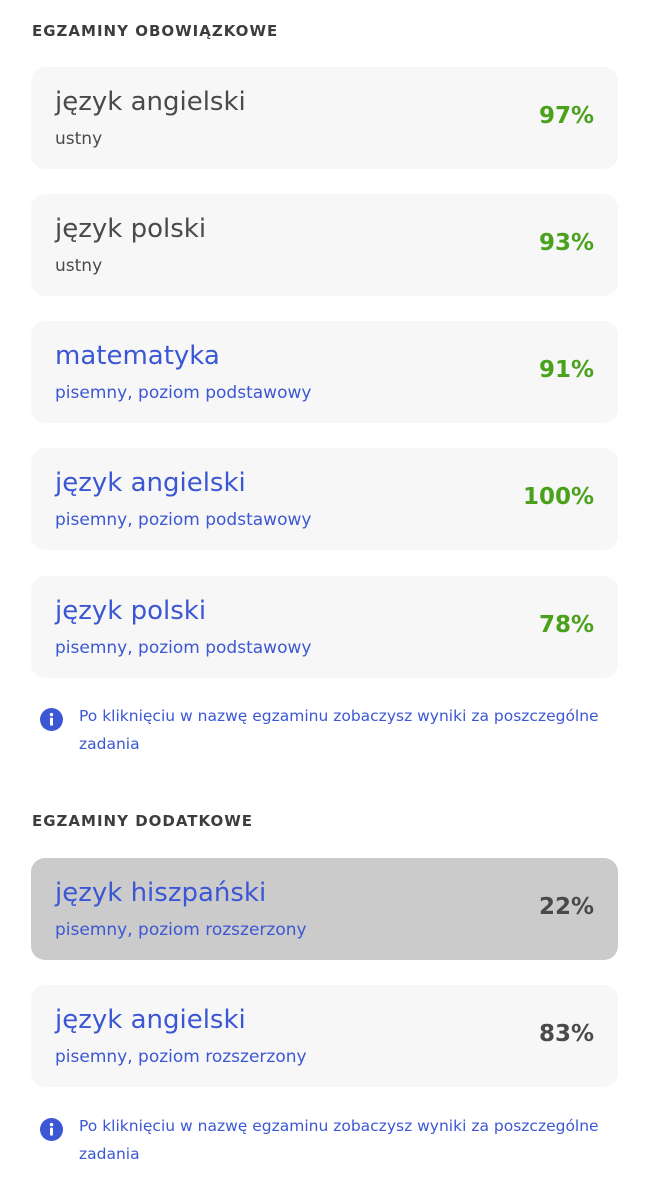  I want to click on exam-score: 93%, so click(566, 243).